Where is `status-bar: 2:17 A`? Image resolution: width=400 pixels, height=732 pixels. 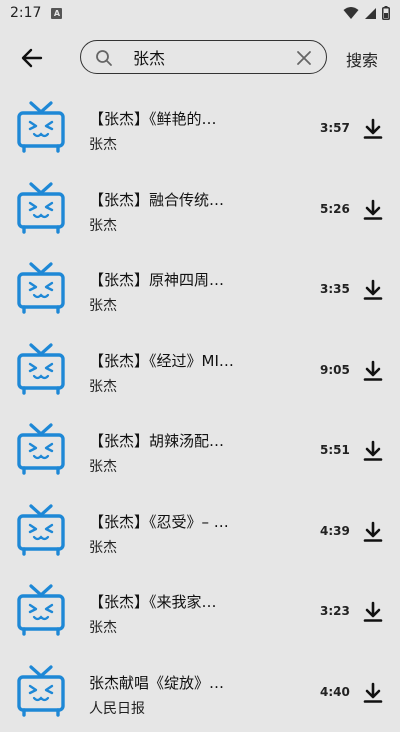 status-bar: 2:17 A is located at coordinates (200, 13).